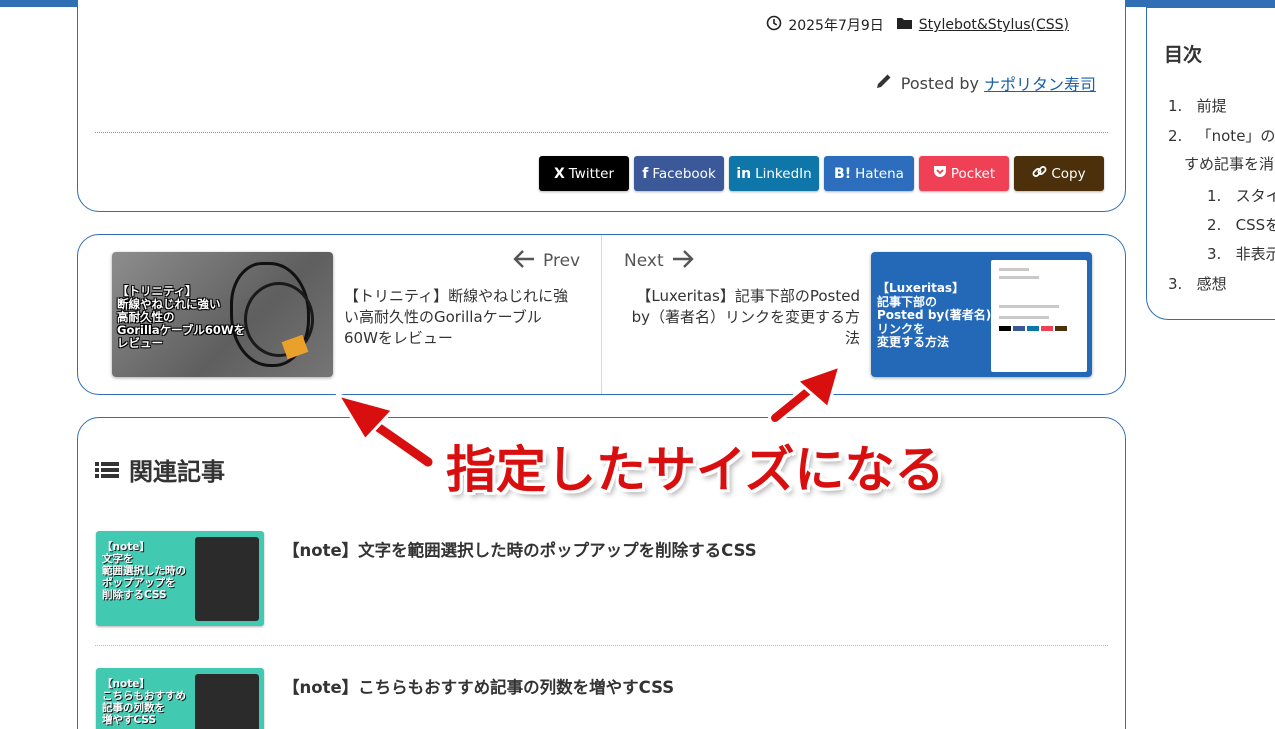 Image resolution: width=1275 pixels, height=729 pixels. I want to click on next-post-title: 【Luxeritas】記事下部のPosted by（著者名）リンクを変更する方法, so click(743, 317).